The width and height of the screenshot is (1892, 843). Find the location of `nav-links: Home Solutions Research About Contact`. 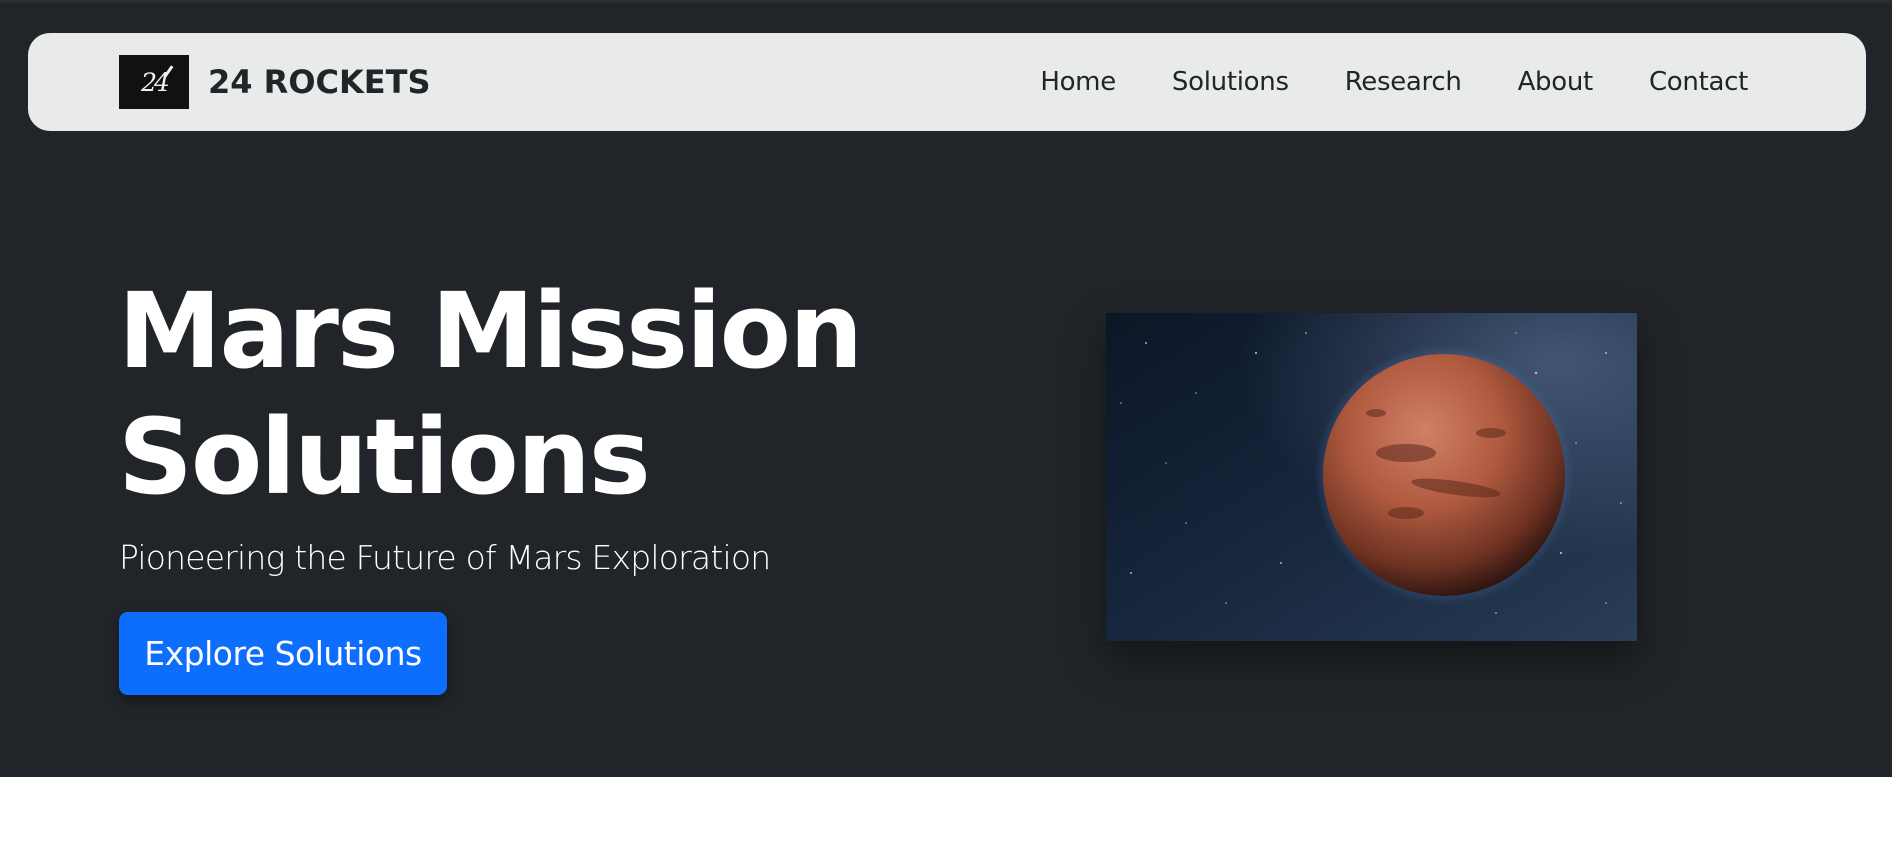

nav-links: Home Solutions Research About Contact is located at coordinates (1394, 82).